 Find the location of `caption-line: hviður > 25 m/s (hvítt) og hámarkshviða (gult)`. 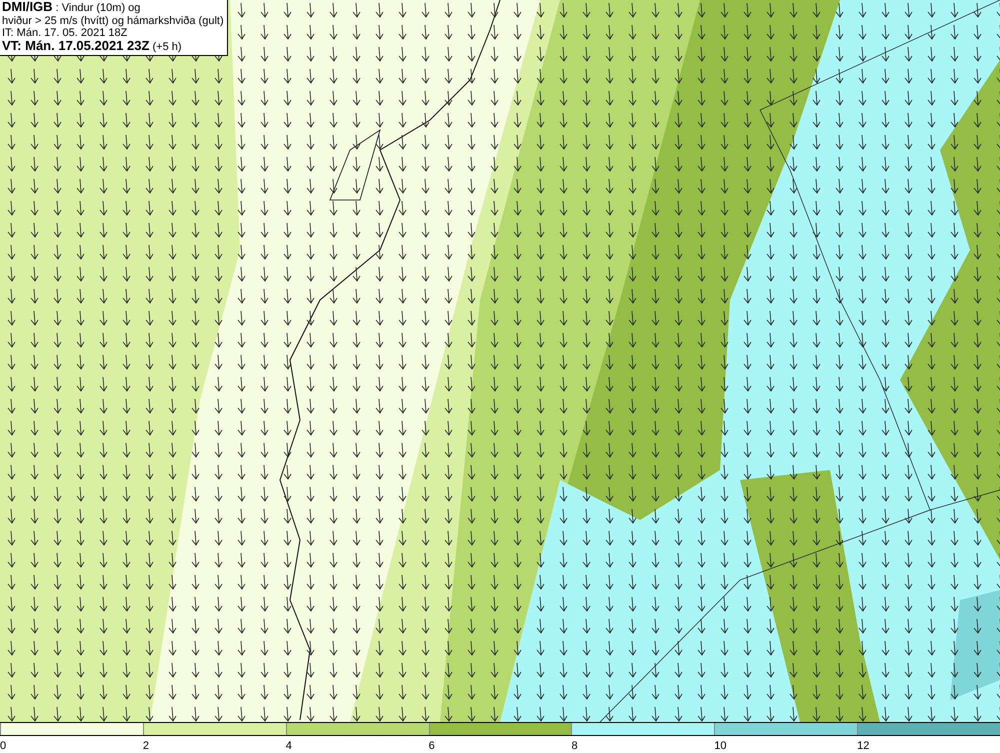

caption-line: hviður > 25 m/s (hvítt) og hámarkshviða (gult) is located at coordinates (113, 20).